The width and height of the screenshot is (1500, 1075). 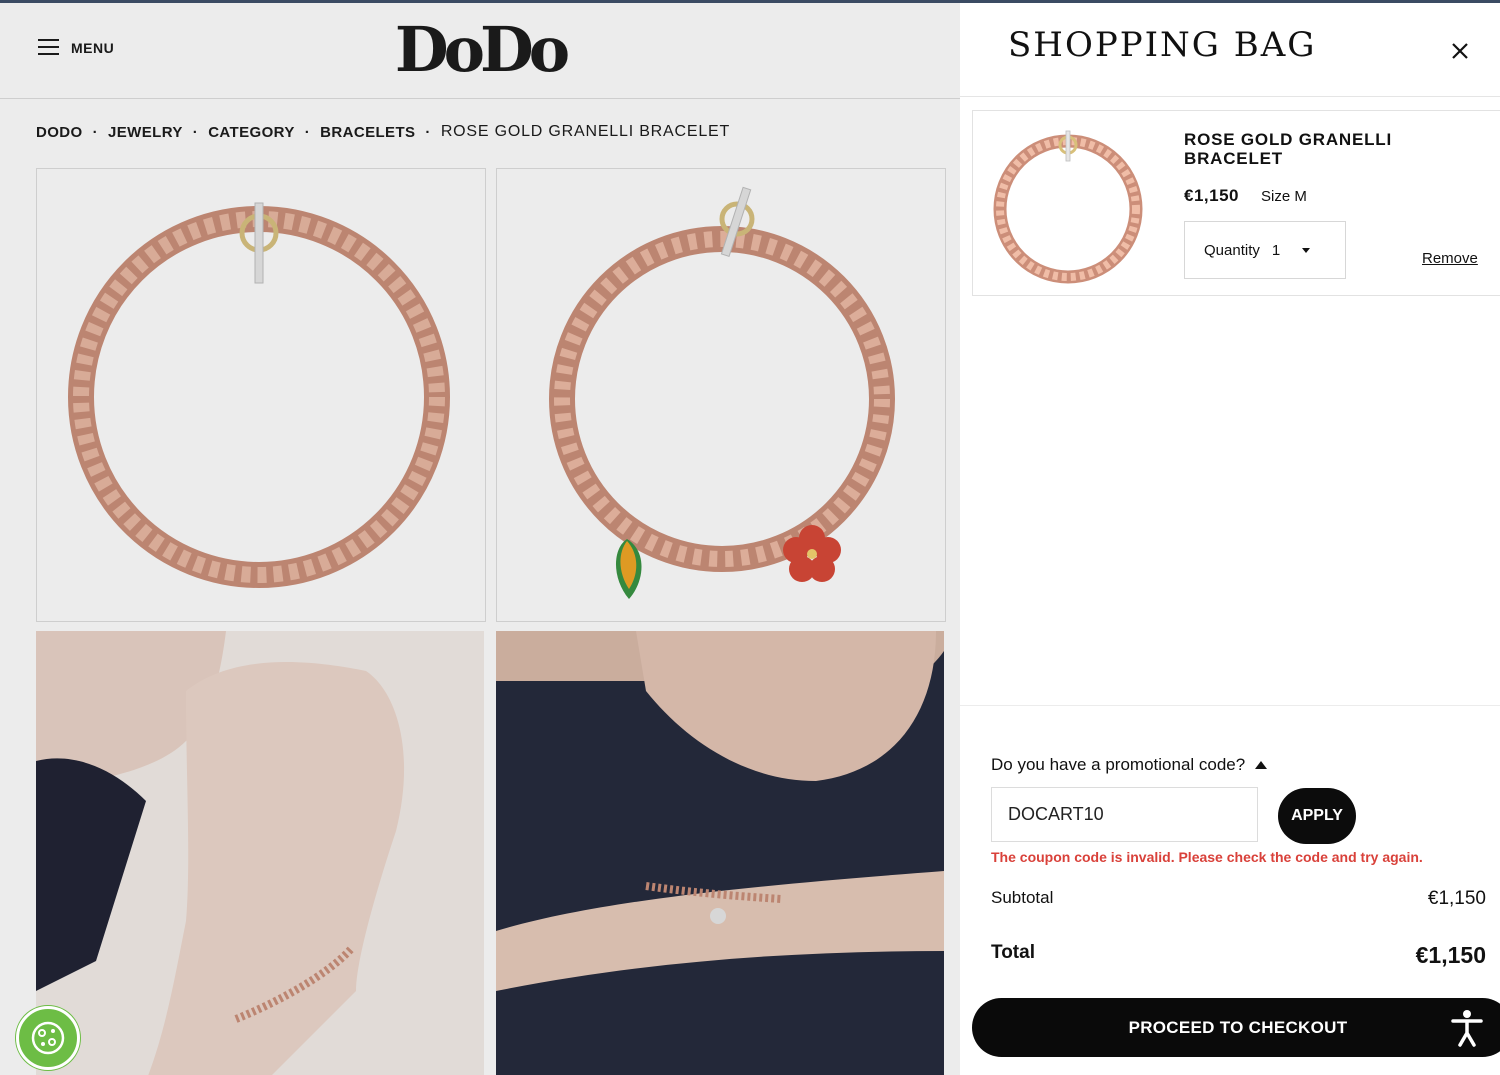 What do you see at coordinates (1450, 955) in the screenshot?
I see `total-value: €1,150` at bounding box center [1450, 955].